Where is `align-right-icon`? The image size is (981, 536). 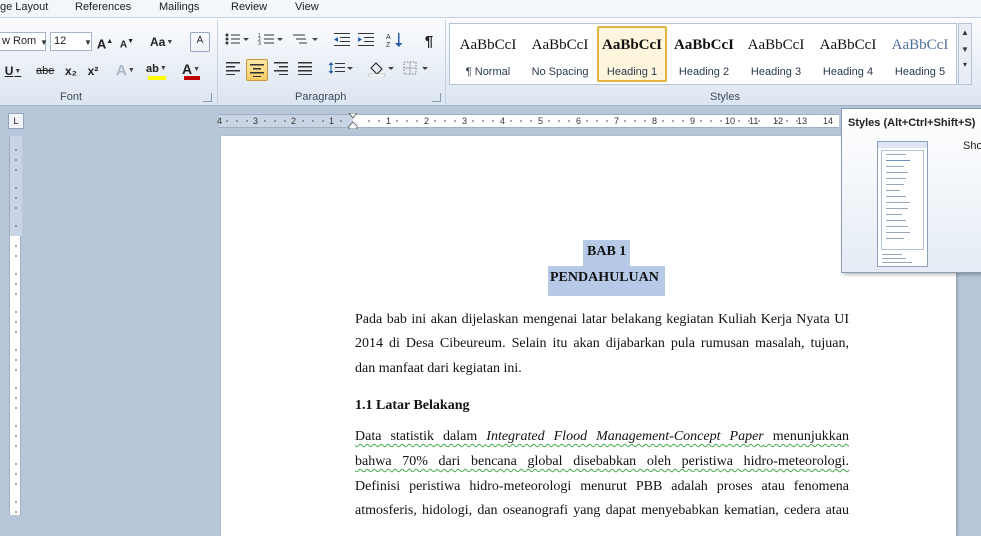
align-right-icon is located at coordinates (281, 68).